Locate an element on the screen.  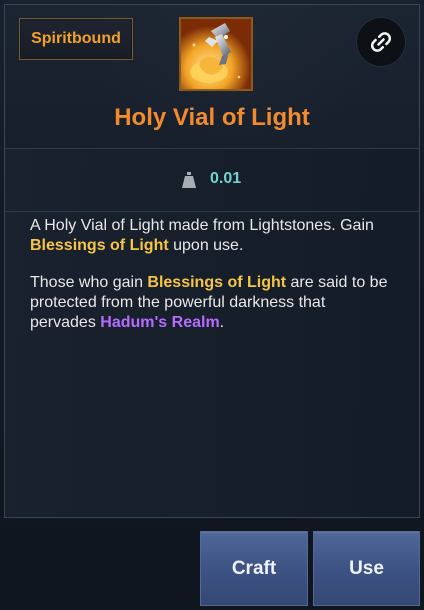
holy-vial-icon is located at coordinates (216, 54).